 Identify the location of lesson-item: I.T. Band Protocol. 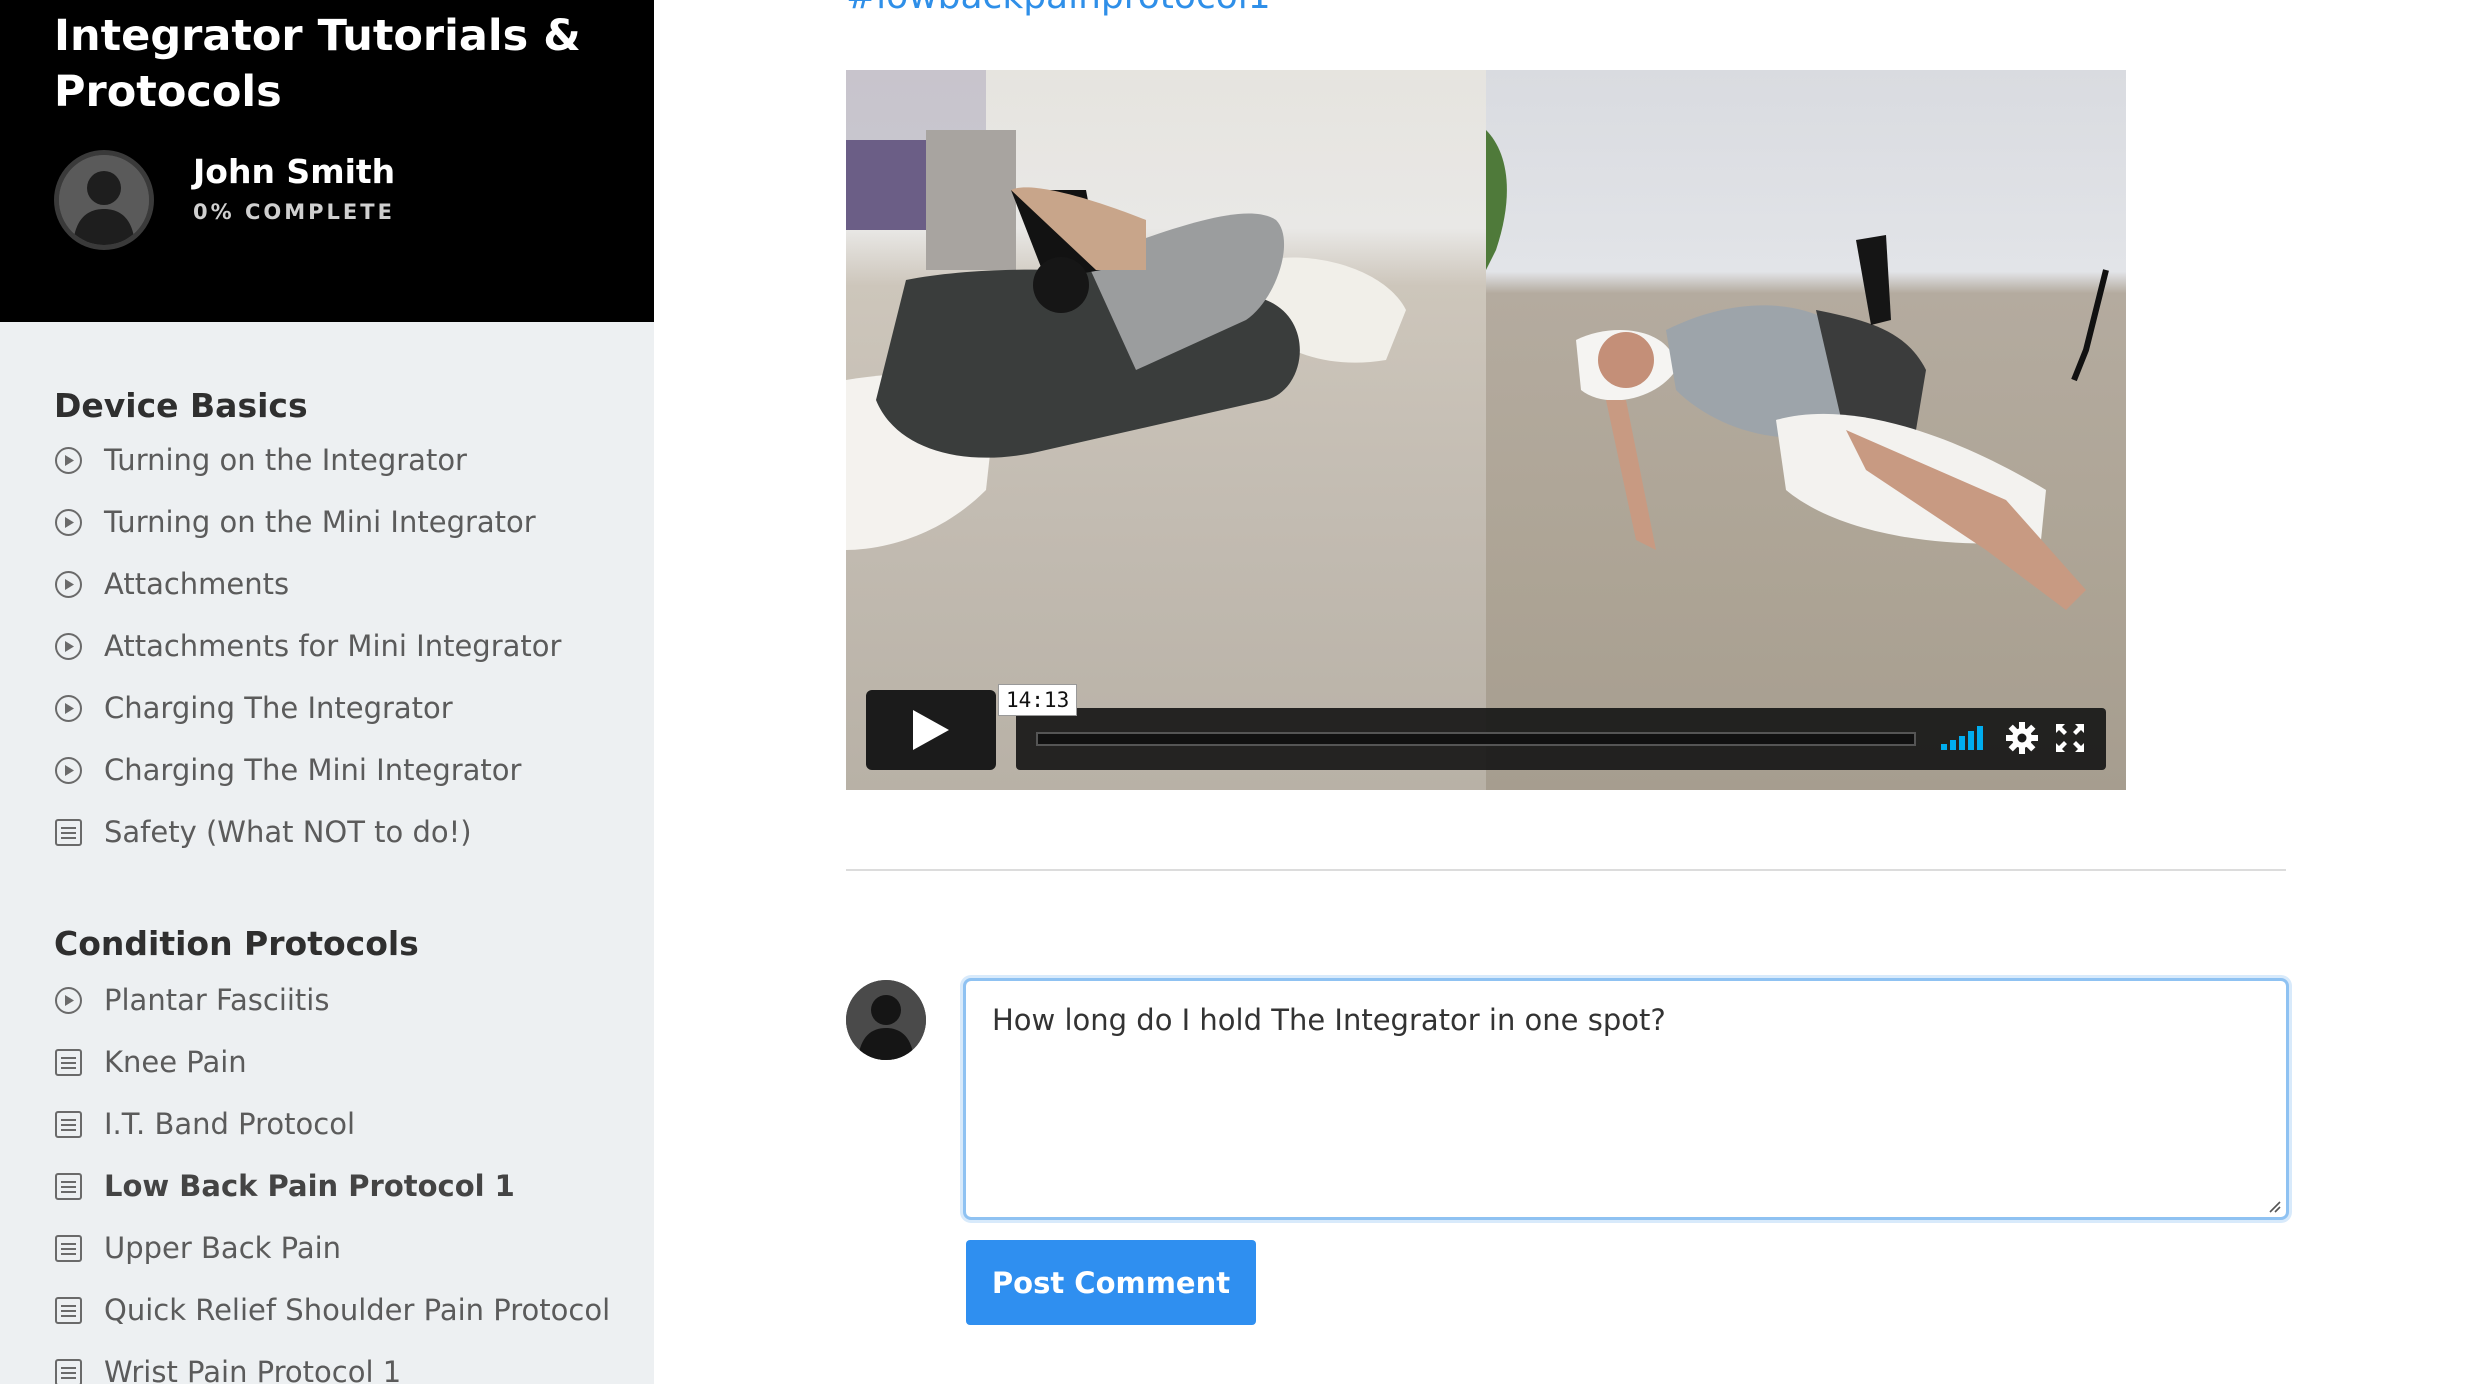
(344, 1124).